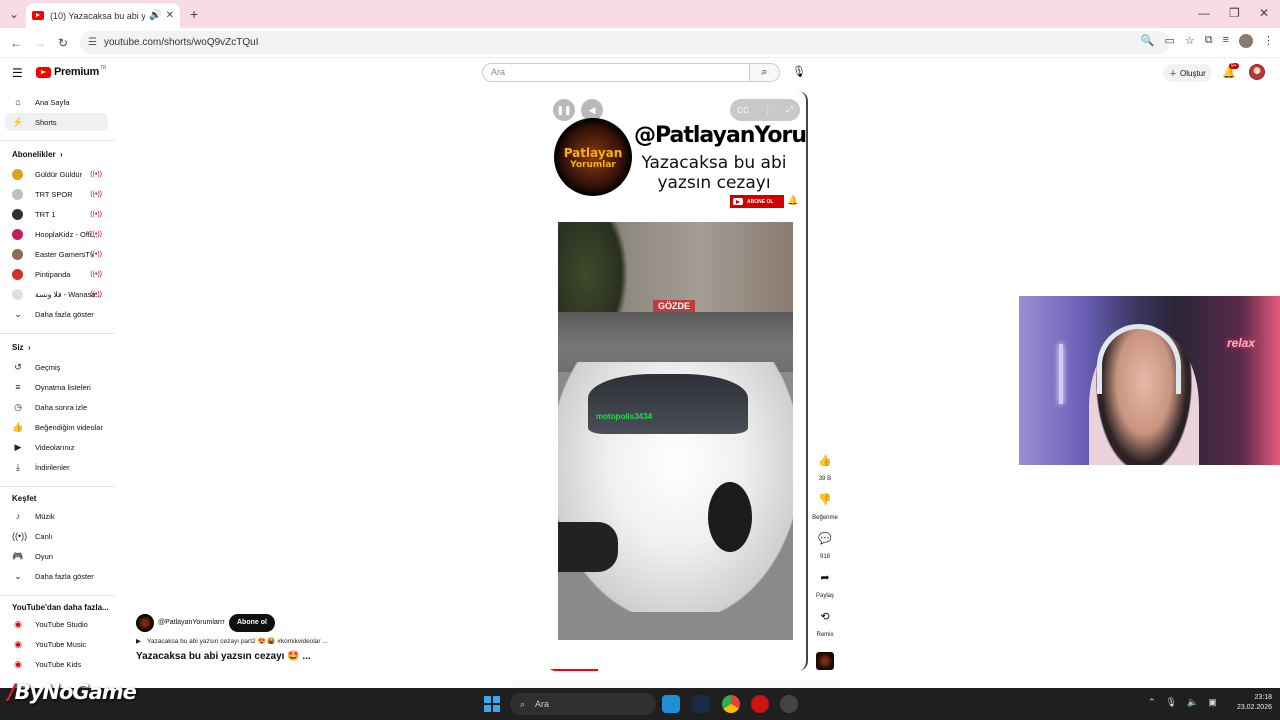 This screenshot has width=1280, height=720. I want to click on sidebar-sub-item: Güldür Güldür ((•)), so click(56, 174).